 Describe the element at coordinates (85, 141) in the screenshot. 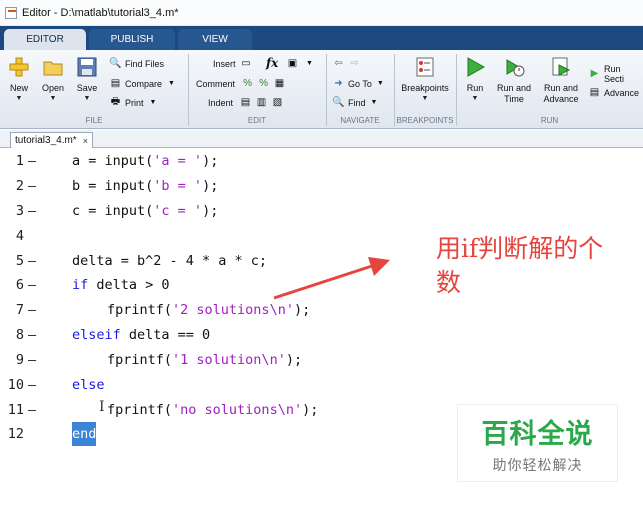

I see `close-icon: ×` at that location.